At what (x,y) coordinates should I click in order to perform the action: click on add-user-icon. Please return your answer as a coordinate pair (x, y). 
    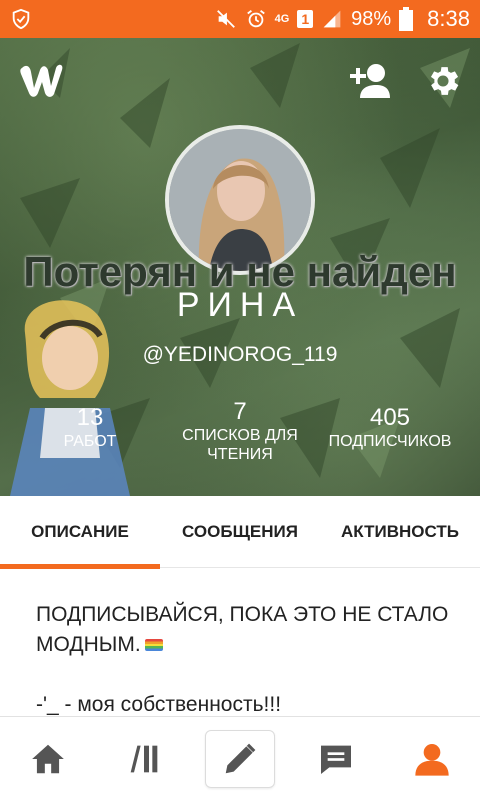
    Looking at the image, I should click on (368, 80).